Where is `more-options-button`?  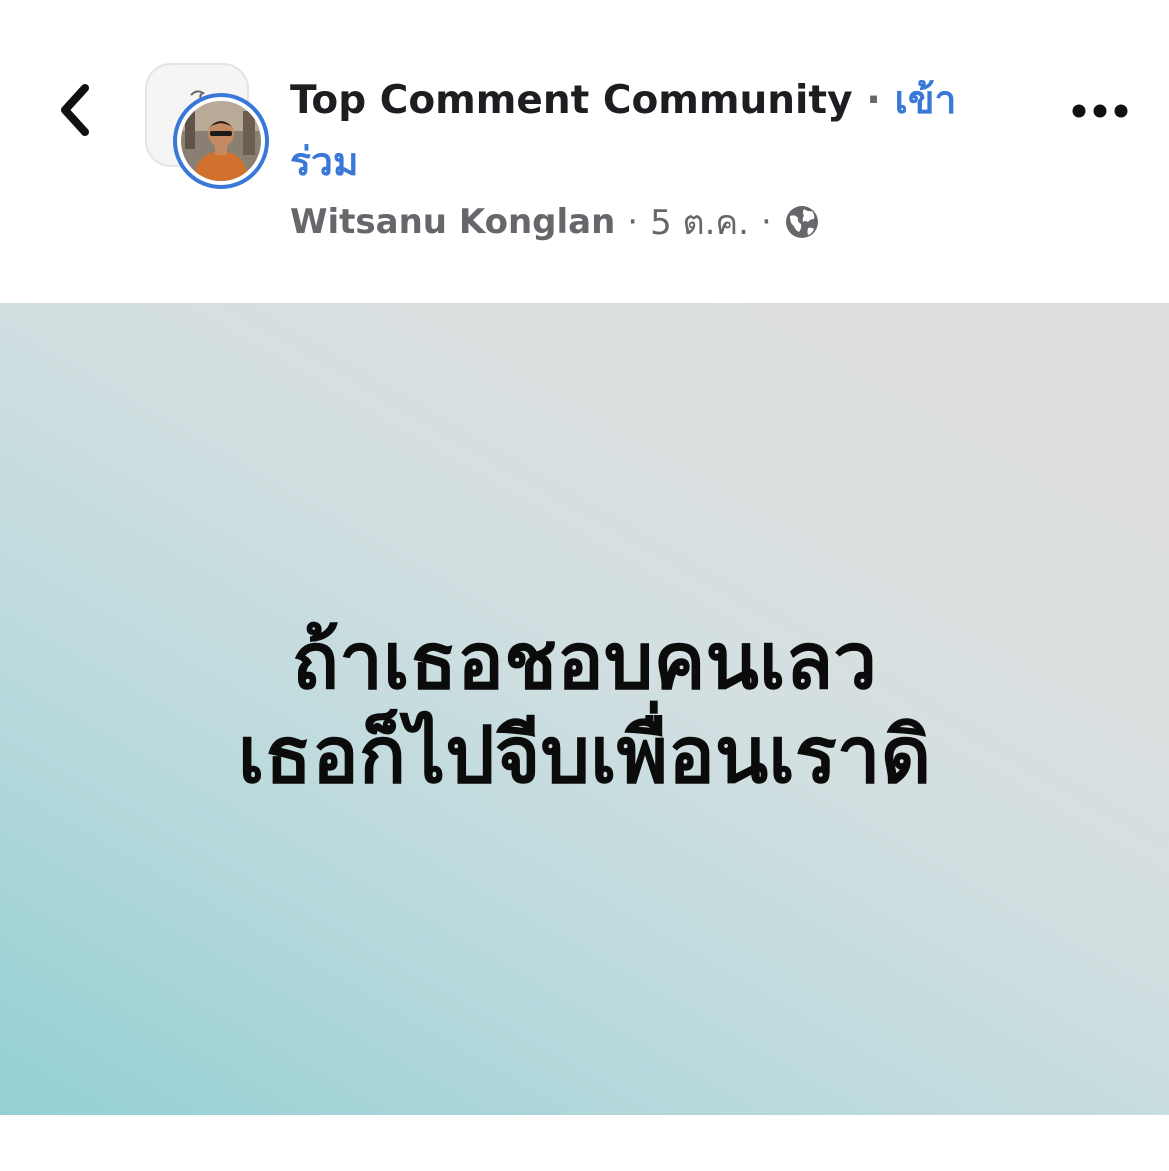
more-options-button is located at coordinates (1100, 111).